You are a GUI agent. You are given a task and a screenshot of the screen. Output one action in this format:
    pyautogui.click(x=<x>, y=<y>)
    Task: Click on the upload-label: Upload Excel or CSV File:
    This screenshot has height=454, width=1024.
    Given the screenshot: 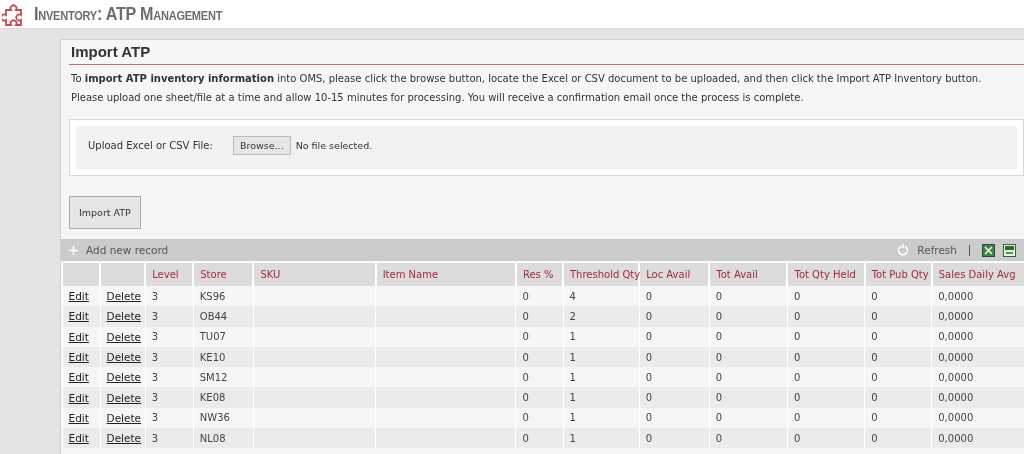 What is the action you would take?
    pyautogui.click(x=151, y=145)
    